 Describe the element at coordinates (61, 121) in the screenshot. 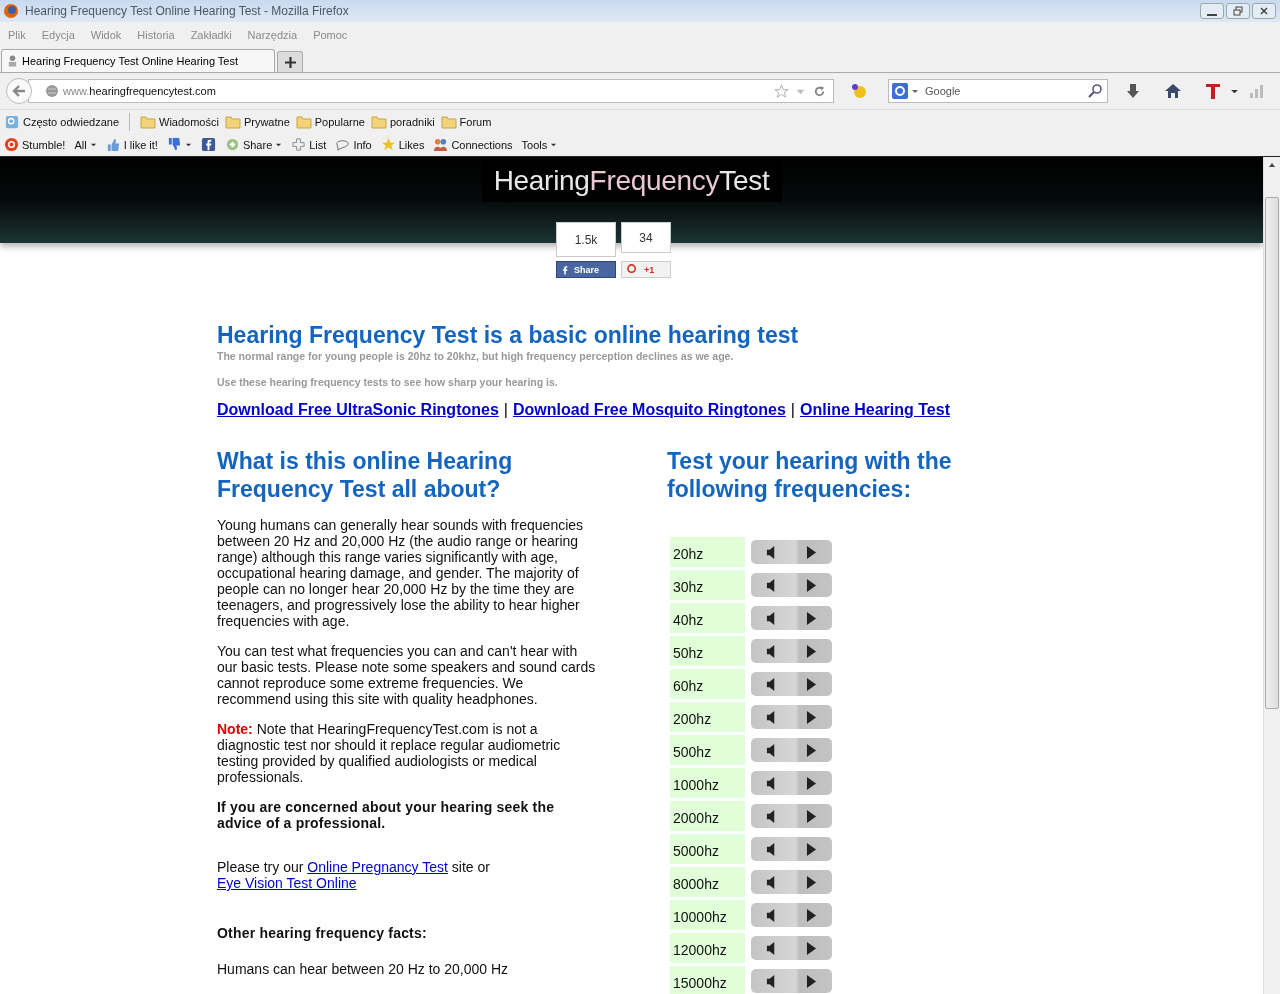

I see `bookmark-item: Często odwiedzane` at that location.